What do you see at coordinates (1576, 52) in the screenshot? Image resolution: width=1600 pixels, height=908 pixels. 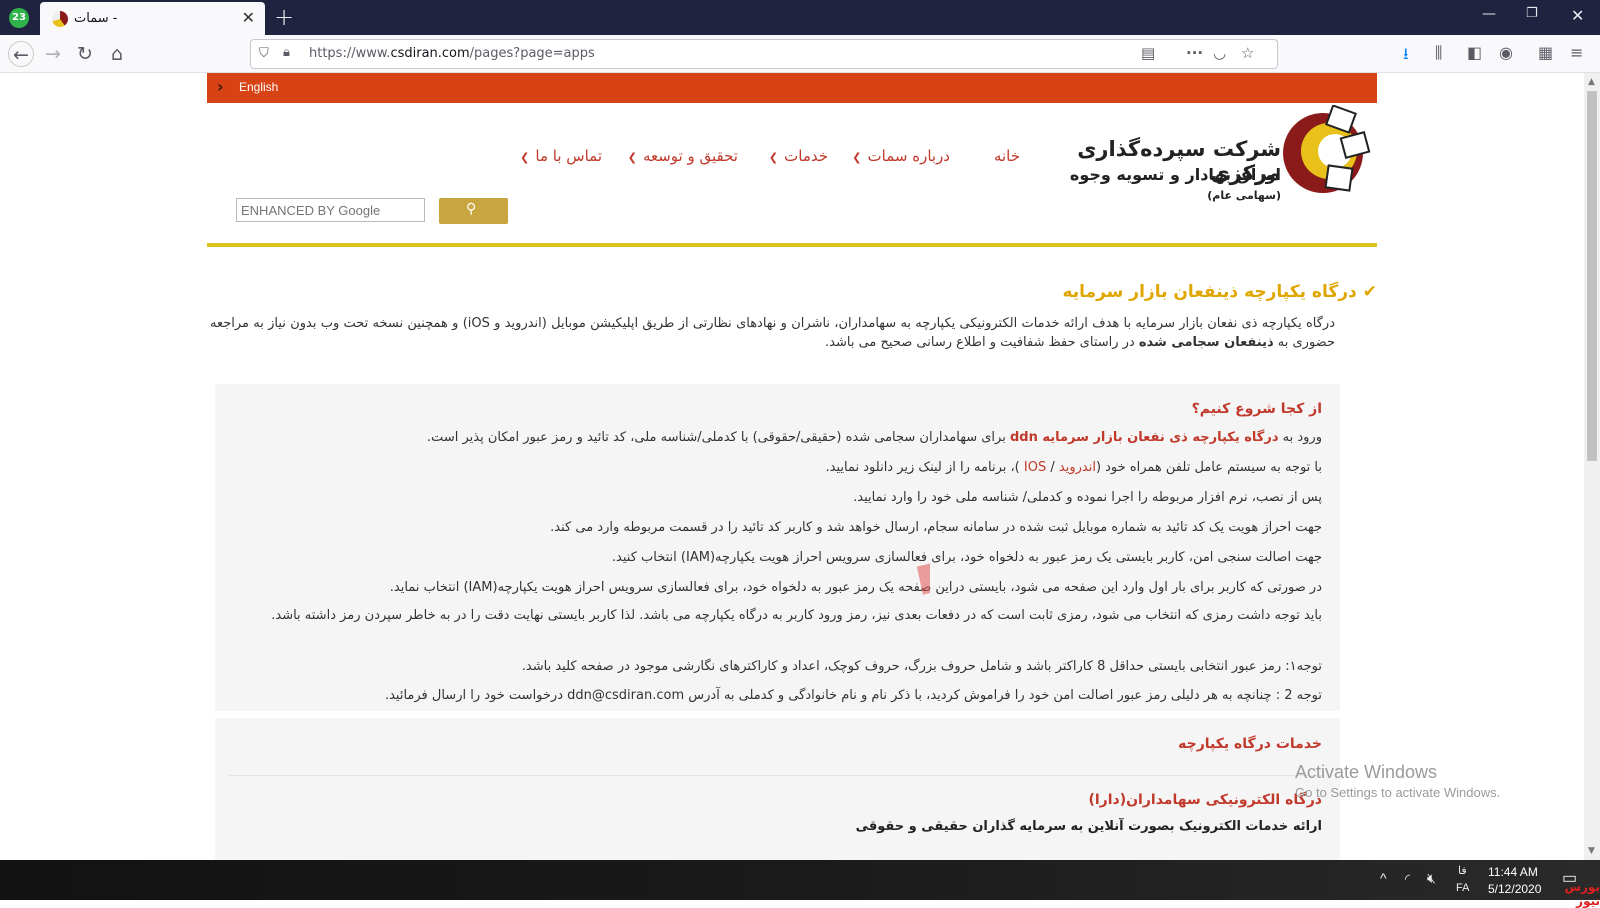 I see `menu-hamburger-icon: ≡` at bounding box center [1576, 52].